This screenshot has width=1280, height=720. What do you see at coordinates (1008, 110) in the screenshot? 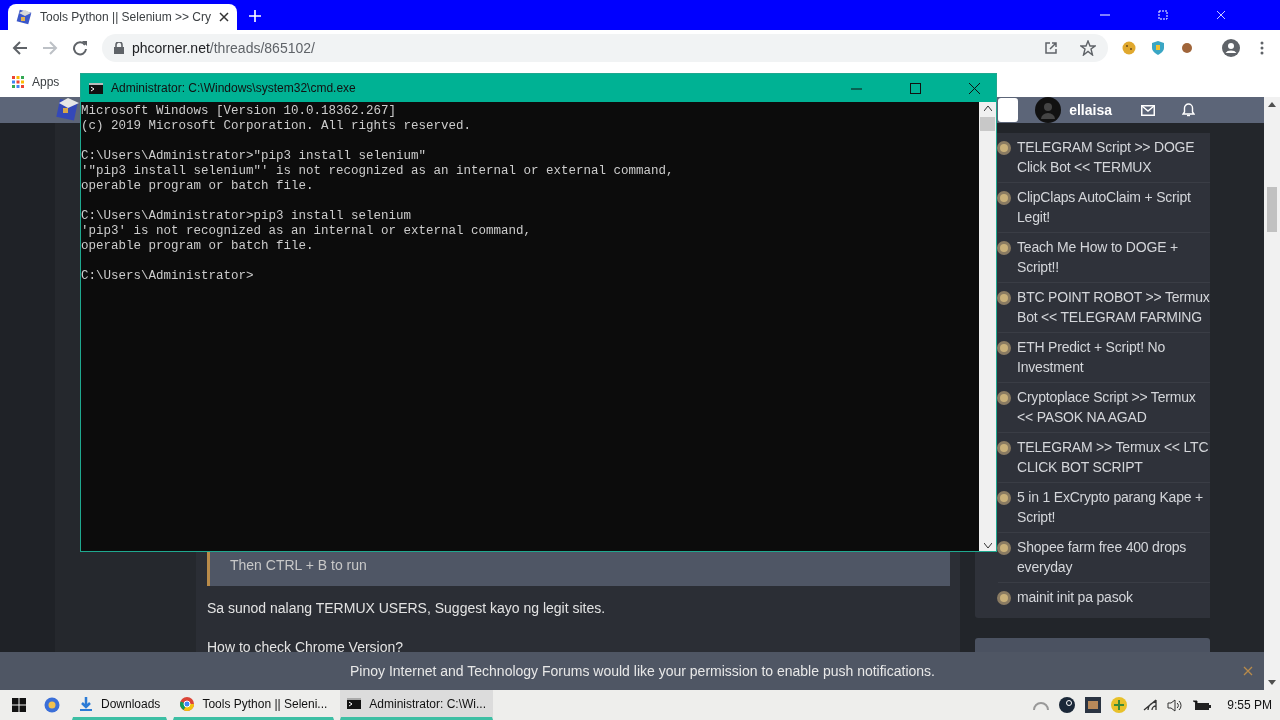
I see `search-field` at bounding box center [1008, 110].